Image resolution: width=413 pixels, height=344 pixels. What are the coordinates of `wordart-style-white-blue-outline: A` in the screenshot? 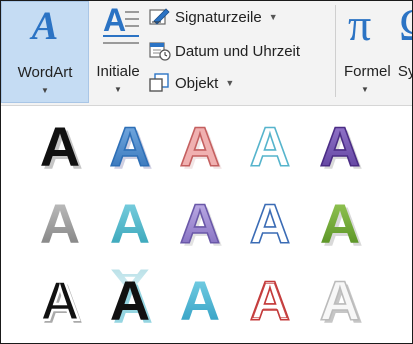 It's located at (270, 227).